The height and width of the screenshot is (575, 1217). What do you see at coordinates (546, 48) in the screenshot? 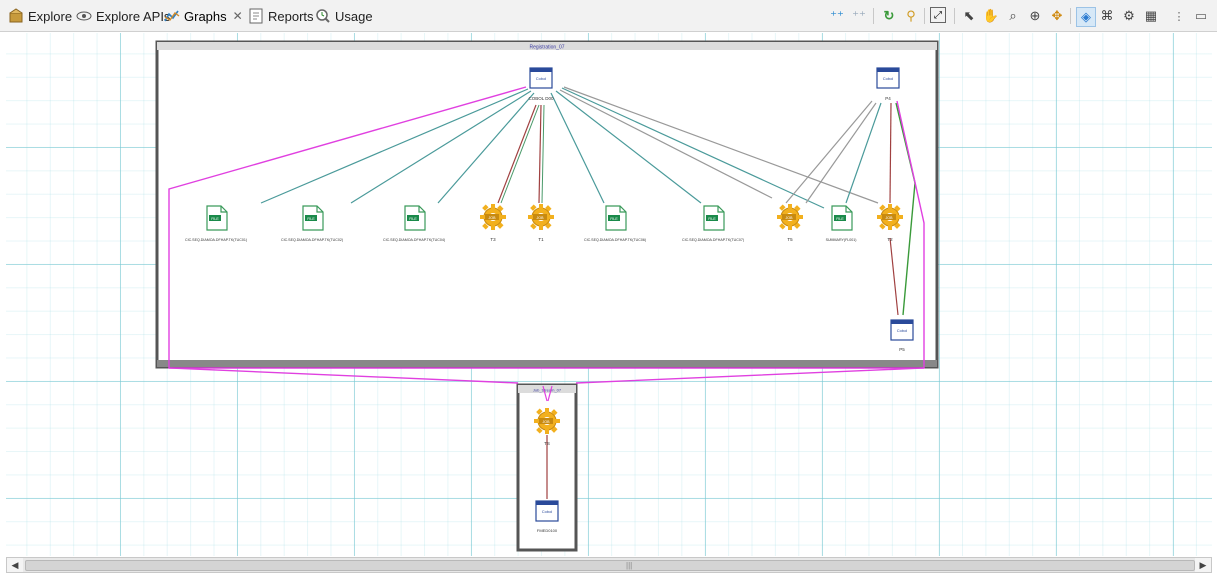
I see `main-container-title: Registration_07` at bounding box center [546, 48].